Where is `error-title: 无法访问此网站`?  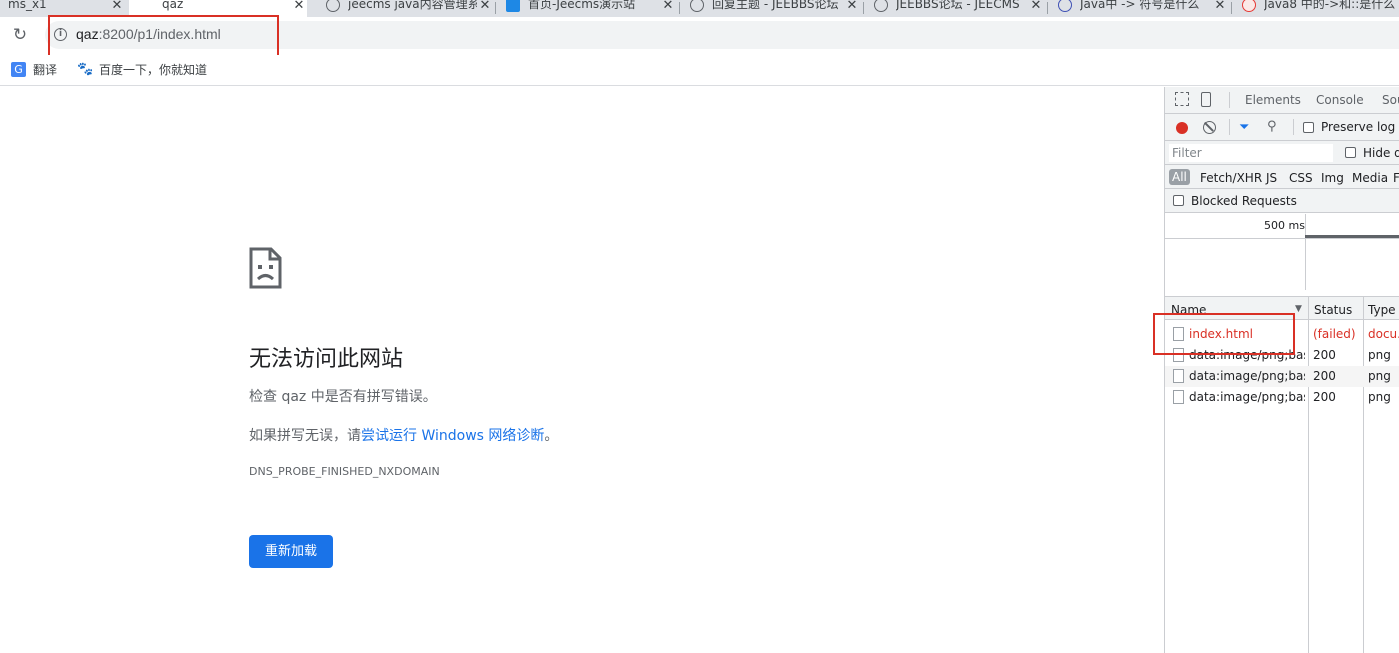
error-title: 无法访问此网站 is located at coordinates (326, 359).